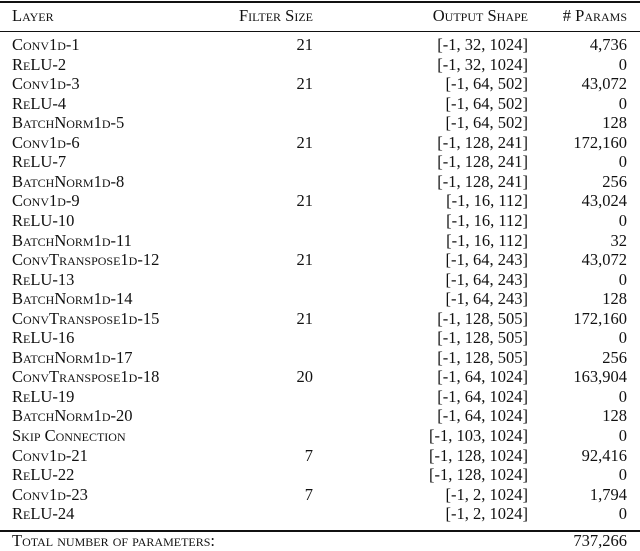 Image resolution: width=640 pixels, height=551 pixels. Describe the element at coordinates (604, 455) in the screenshot. I see `params-cell: 92,416` at that location.